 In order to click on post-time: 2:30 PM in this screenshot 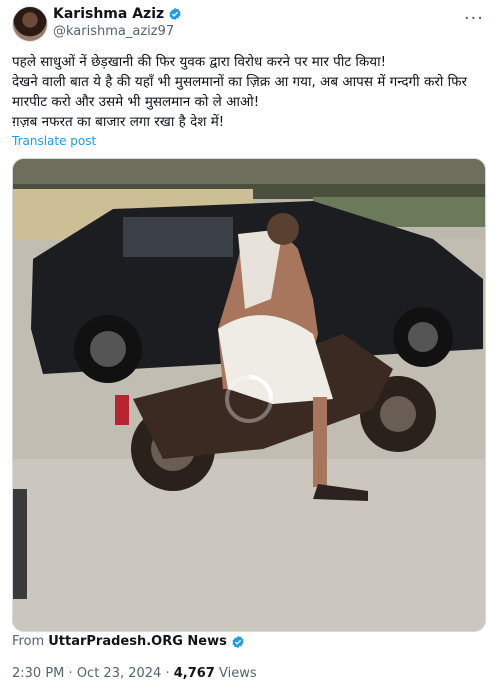, I will do `click(38, 673)`.